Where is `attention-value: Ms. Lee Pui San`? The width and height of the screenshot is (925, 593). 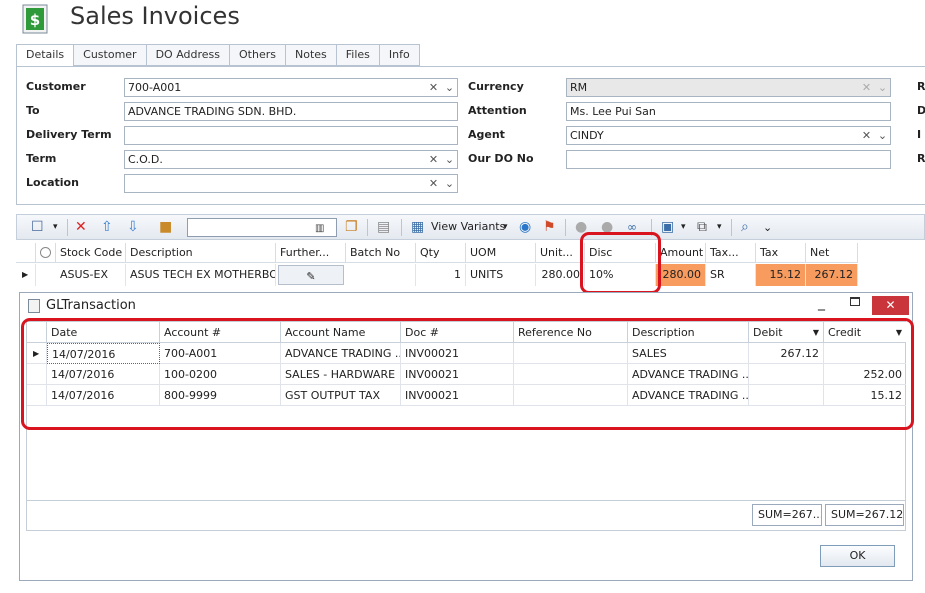
attention-value: Ms. Lee Pui San is located at coordinates (613, 111).